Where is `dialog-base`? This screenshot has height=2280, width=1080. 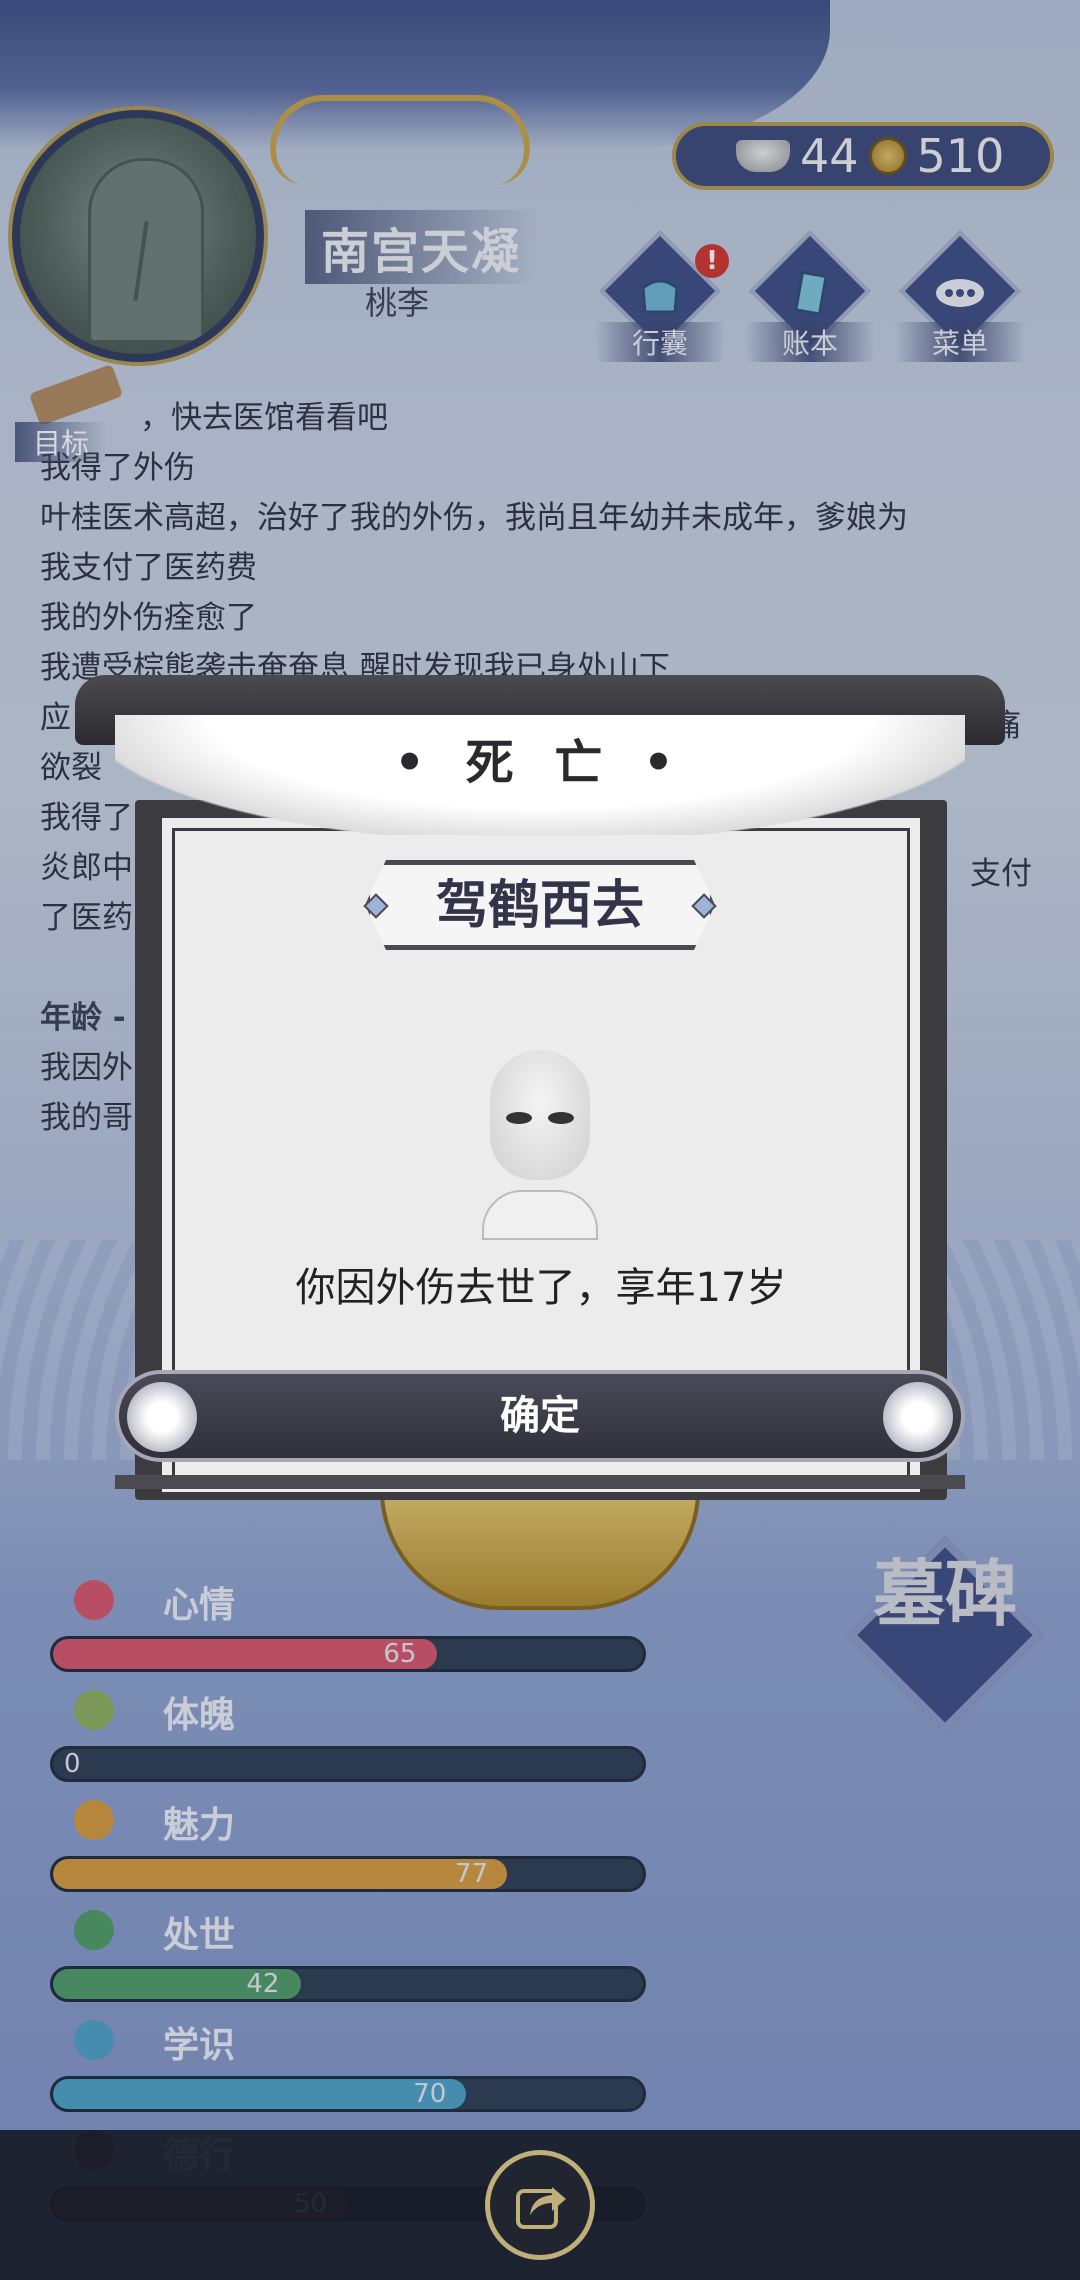 dialog-base is located at coordinates (540, 1482).